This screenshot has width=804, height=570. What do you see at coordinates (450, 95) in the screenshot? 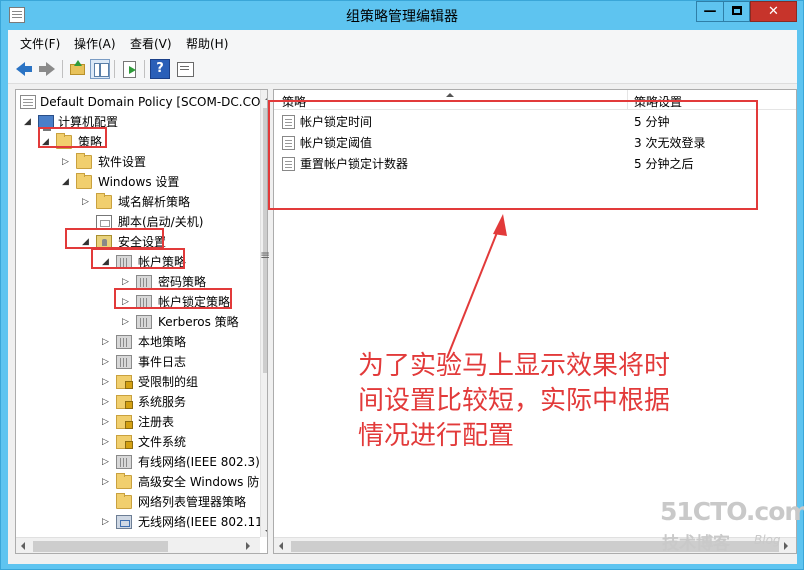
I see `sort-ascending-icon` at bounding box center [450, 95].